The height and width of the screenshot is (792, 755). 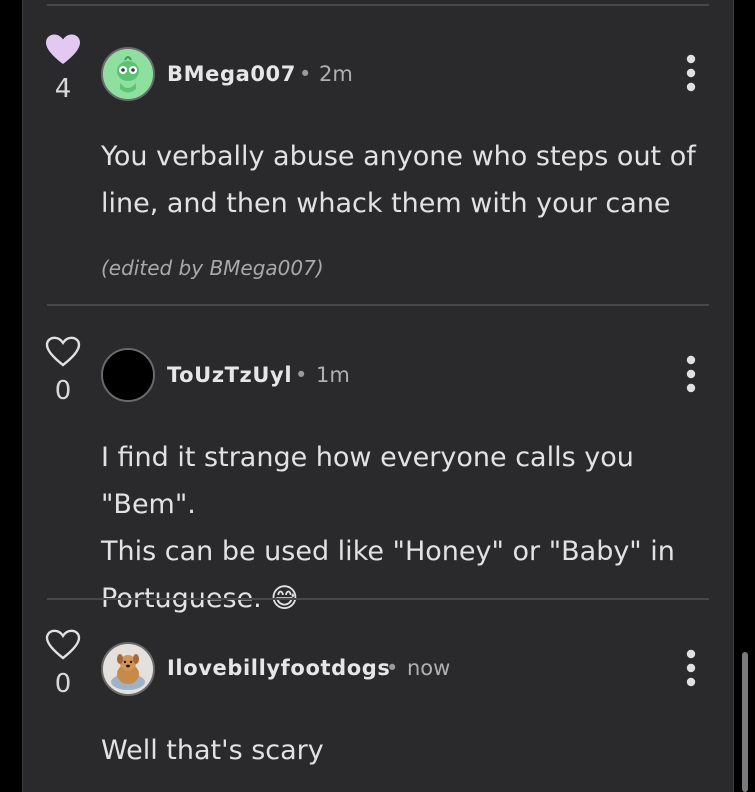 I want to click on dog-photo-avatar-icon, so click(x=128, y=669).